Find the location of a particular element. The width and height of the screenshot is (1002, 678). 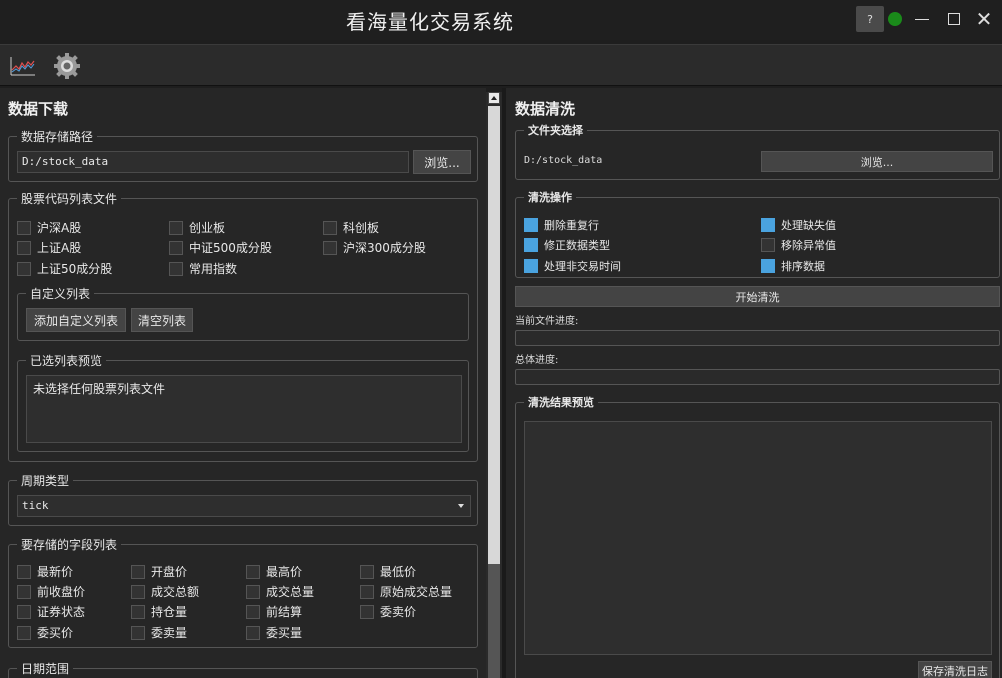

stock-list-checkbox: 科创板 is located at coordinates (351, 227).